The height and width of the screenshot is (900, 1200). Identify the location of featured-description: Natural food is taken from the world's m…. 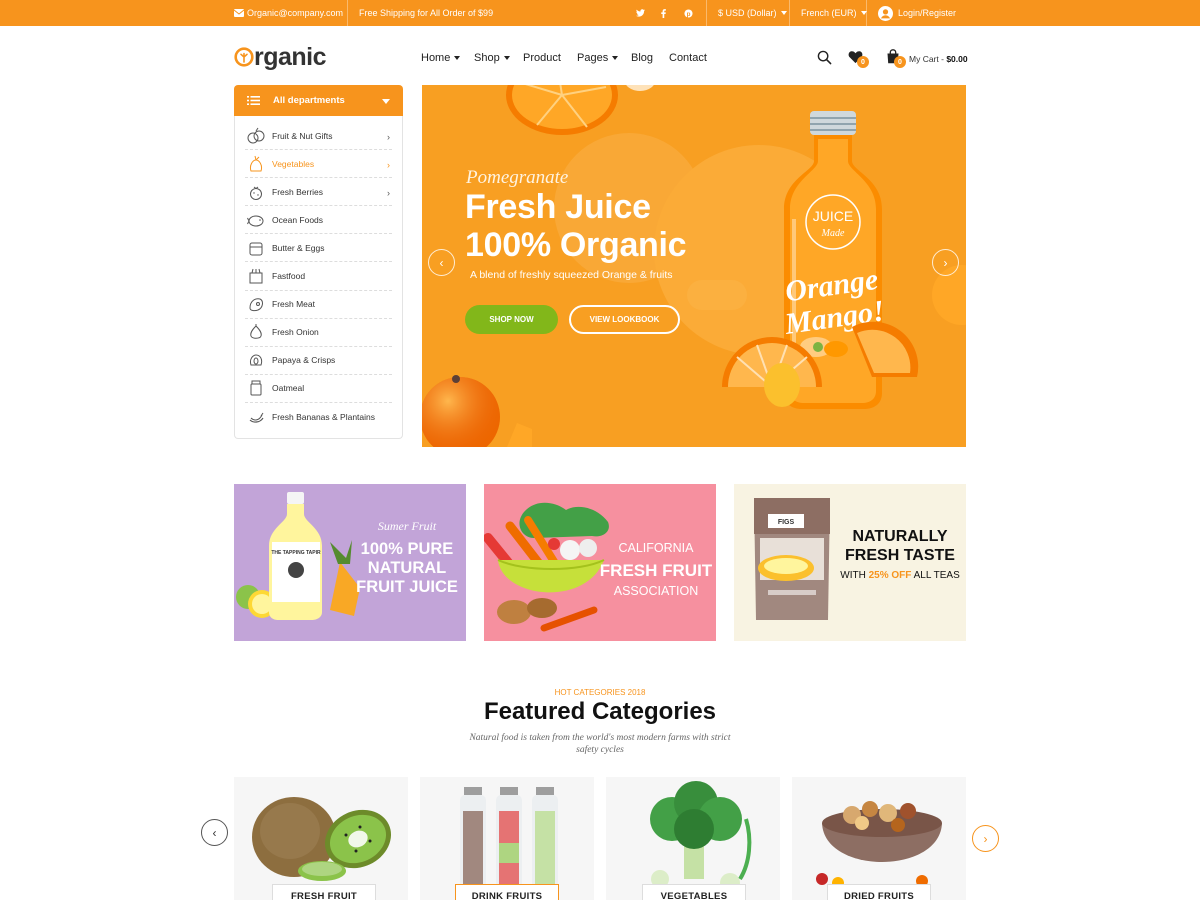
(600, 744).